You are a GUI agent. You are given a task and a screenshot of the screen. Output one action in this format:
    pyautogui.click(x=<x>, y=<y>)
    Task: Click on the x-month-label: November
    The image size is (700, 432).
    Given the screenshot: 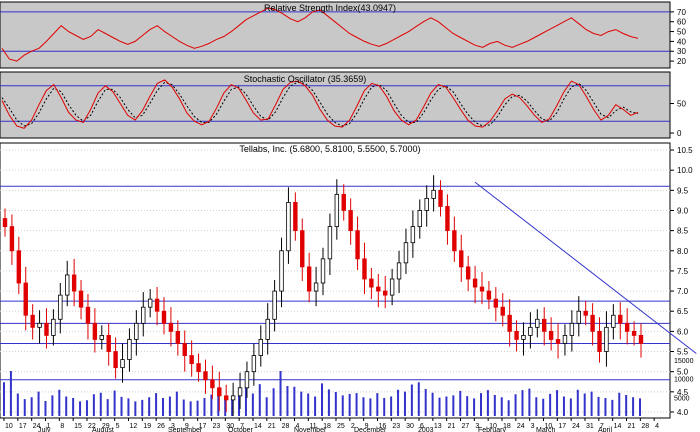 What is the action you would take?
    pyautogui.click(x=310, y=429)
    